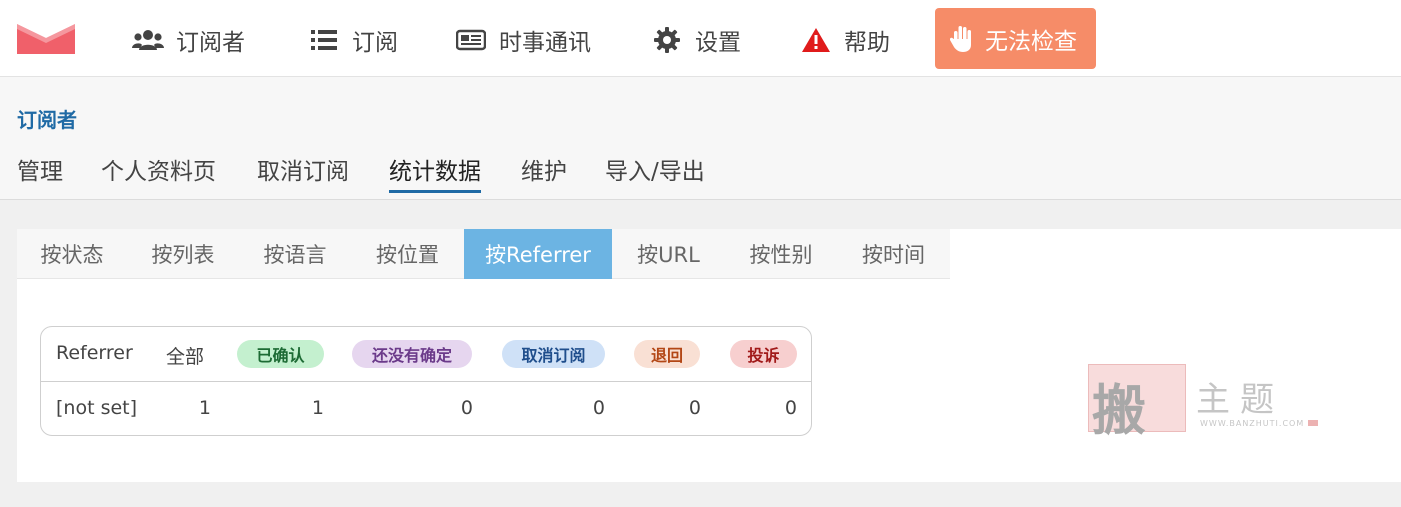  I want to click on nav-newsletters: 时事通讯, so click(523, 40).